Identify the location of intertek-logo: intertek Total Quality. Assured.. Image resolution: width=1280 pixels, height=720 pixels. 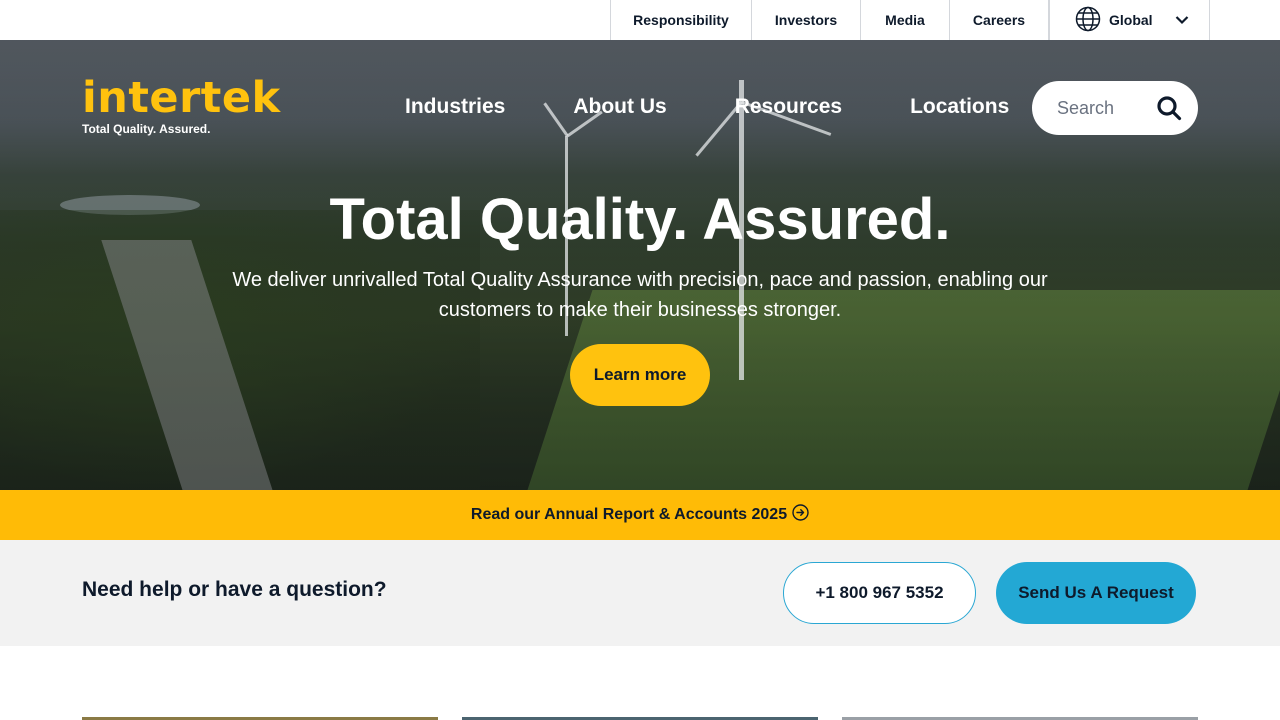
(181, 105).